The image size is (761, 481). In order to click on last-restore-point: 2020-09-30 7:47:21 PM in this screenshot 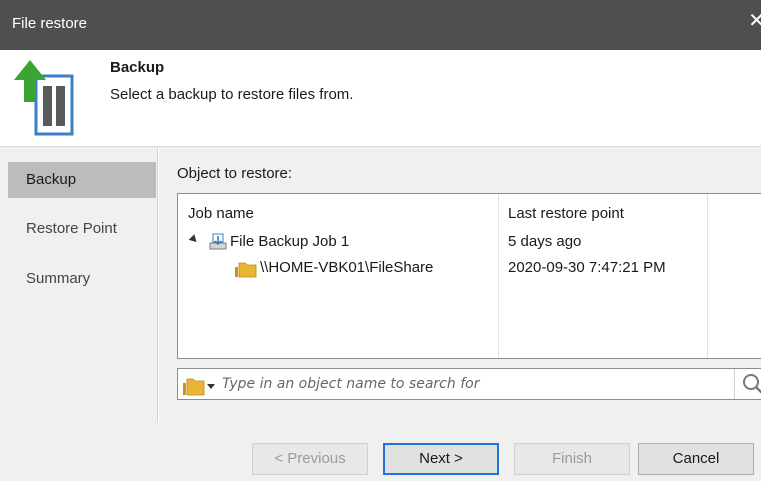, I will do `click(587, 267)`.